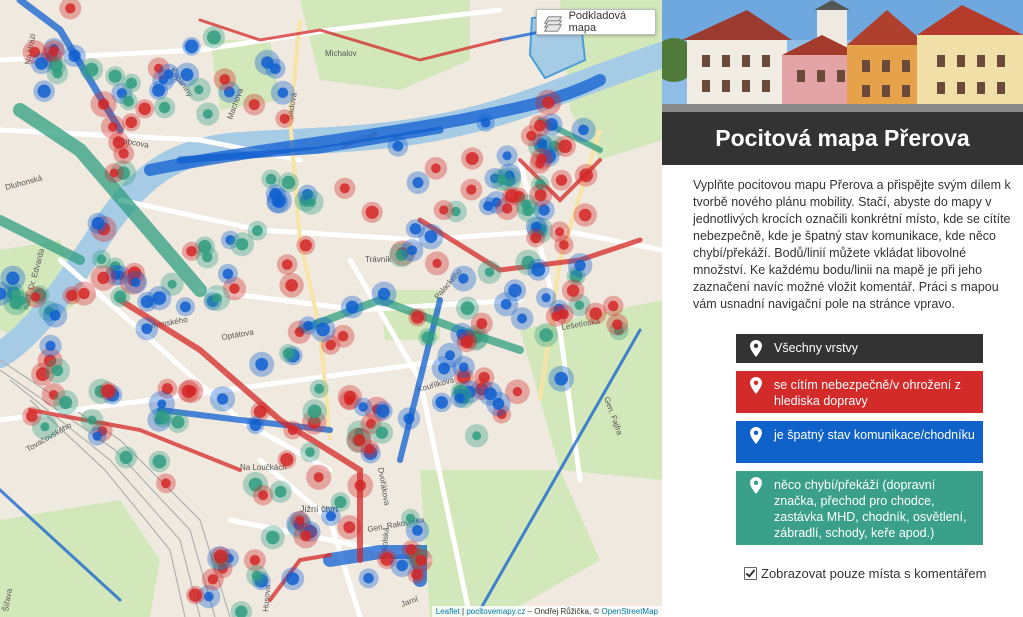 The height and width of the screenshot is (617, 1023). What do you see at coordinates (859, 442) in the screenshot?
I see `layer-bad-road-button: je špatný stav komunikace/chodníku` at bounding box center [859, 442].